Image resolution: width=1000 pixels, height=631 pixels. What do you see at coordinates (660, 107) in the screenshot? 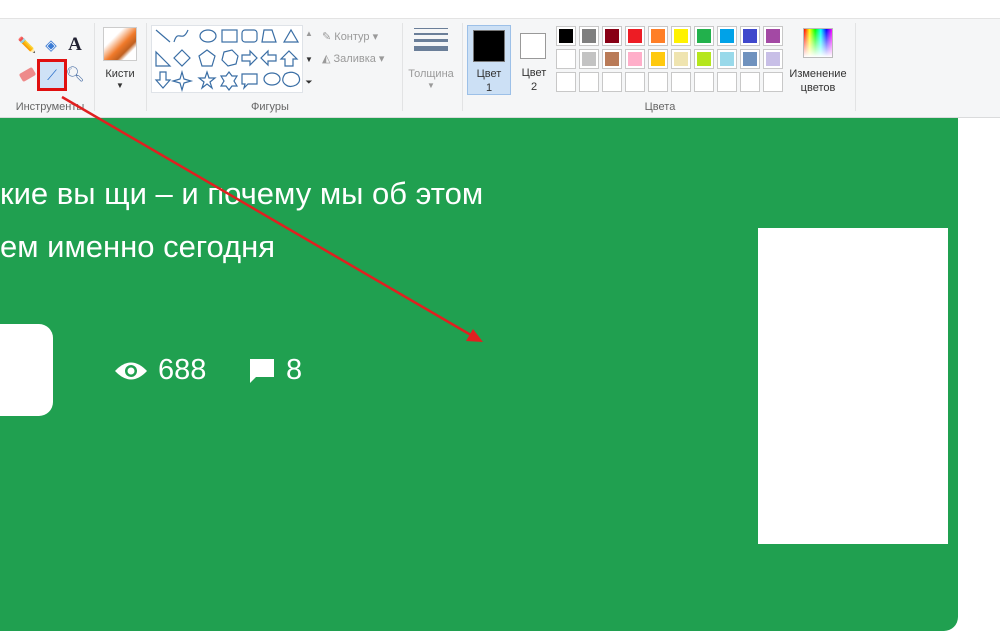
I see `colors-group-label: Цвета` at bounding box center [660, 107].